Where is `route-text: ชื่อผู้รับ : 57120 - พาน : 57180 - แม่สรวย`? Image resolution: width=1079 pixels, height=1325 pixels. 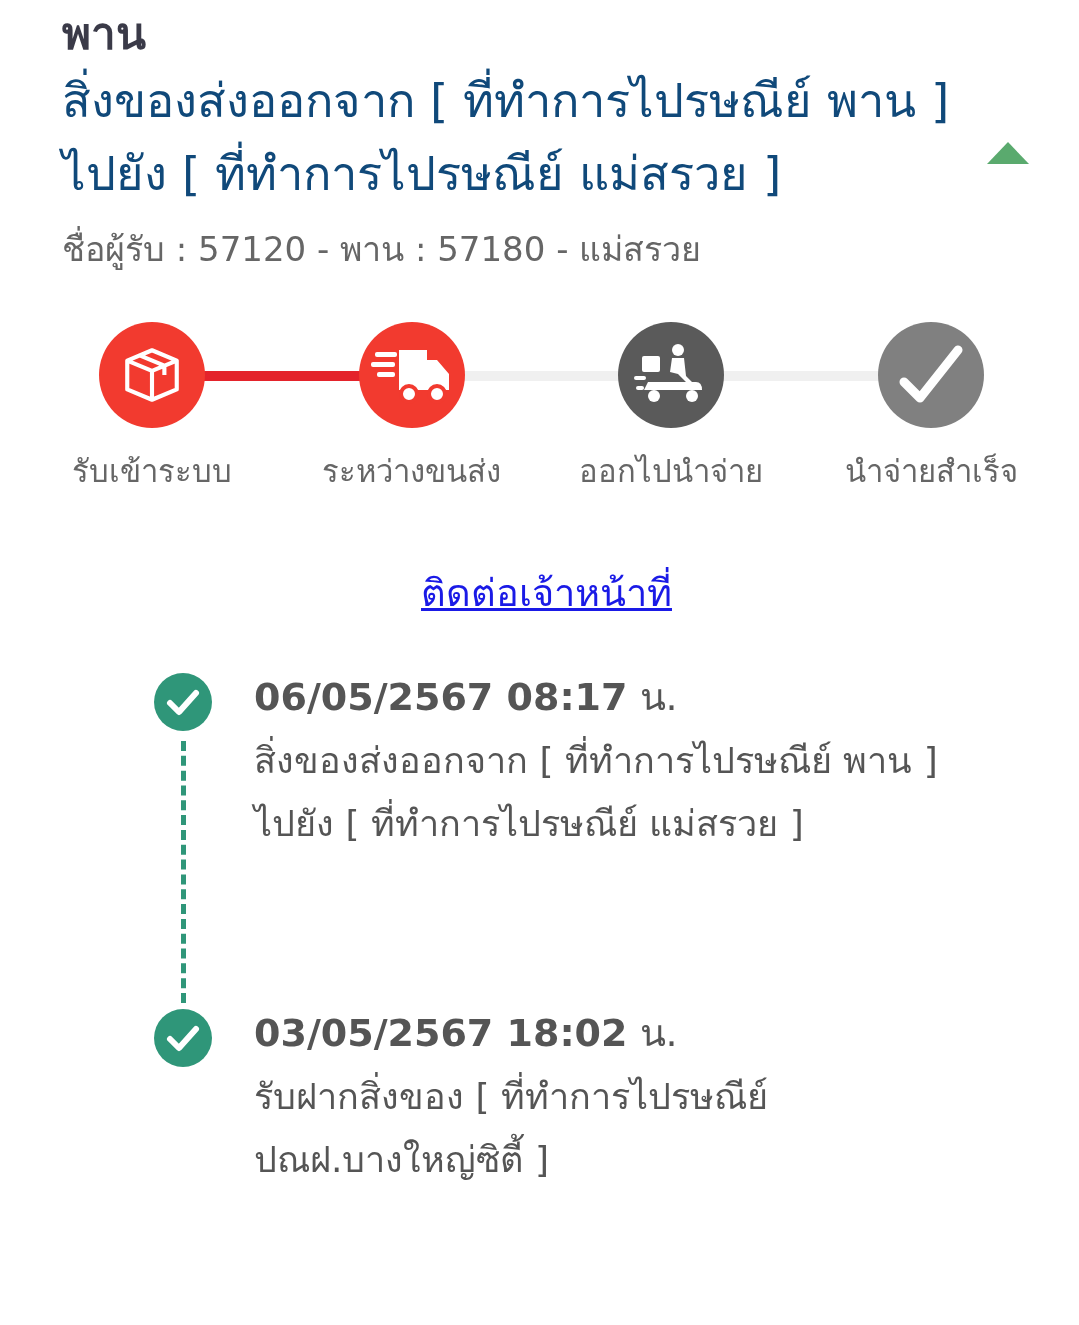 route-text: ชื่อผู้รับ : 57120 - พาน : 57180 - แม่สรวย is located at coordinates (546, 249).